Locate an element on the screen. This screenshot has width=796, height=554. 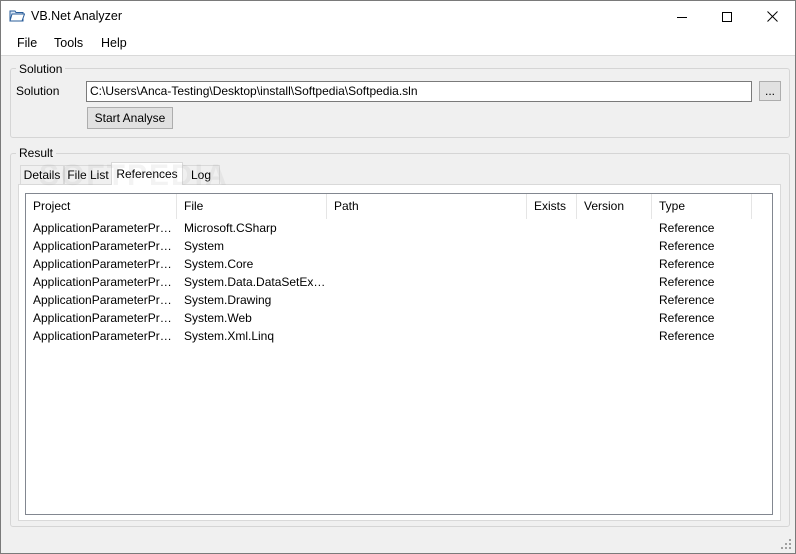
minimize-icon is located at coordinates (682, 17).